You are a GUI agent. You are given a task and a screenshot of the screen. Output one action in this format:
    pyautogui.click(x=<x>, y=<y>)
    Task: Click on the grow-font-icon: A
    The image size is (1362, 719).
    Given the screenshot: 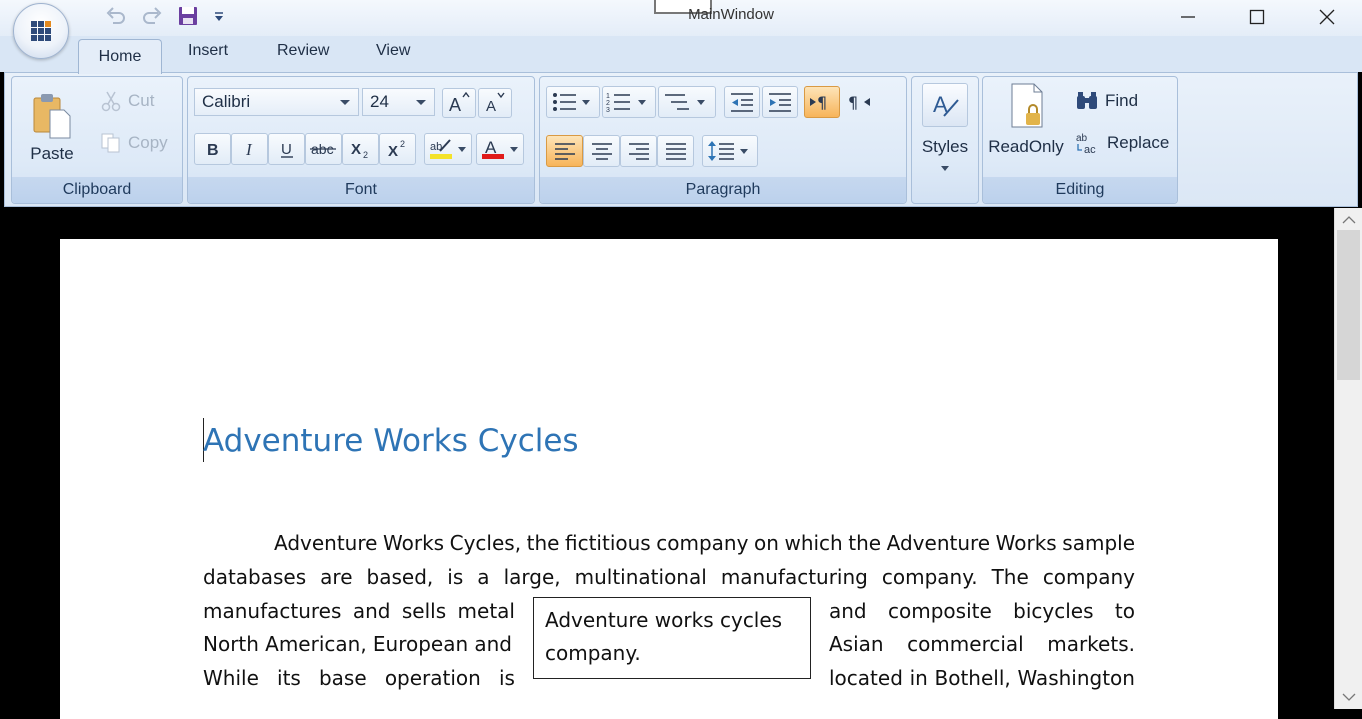 What is the action you would take?
    pyautogui.click(x=459, y=103)
    